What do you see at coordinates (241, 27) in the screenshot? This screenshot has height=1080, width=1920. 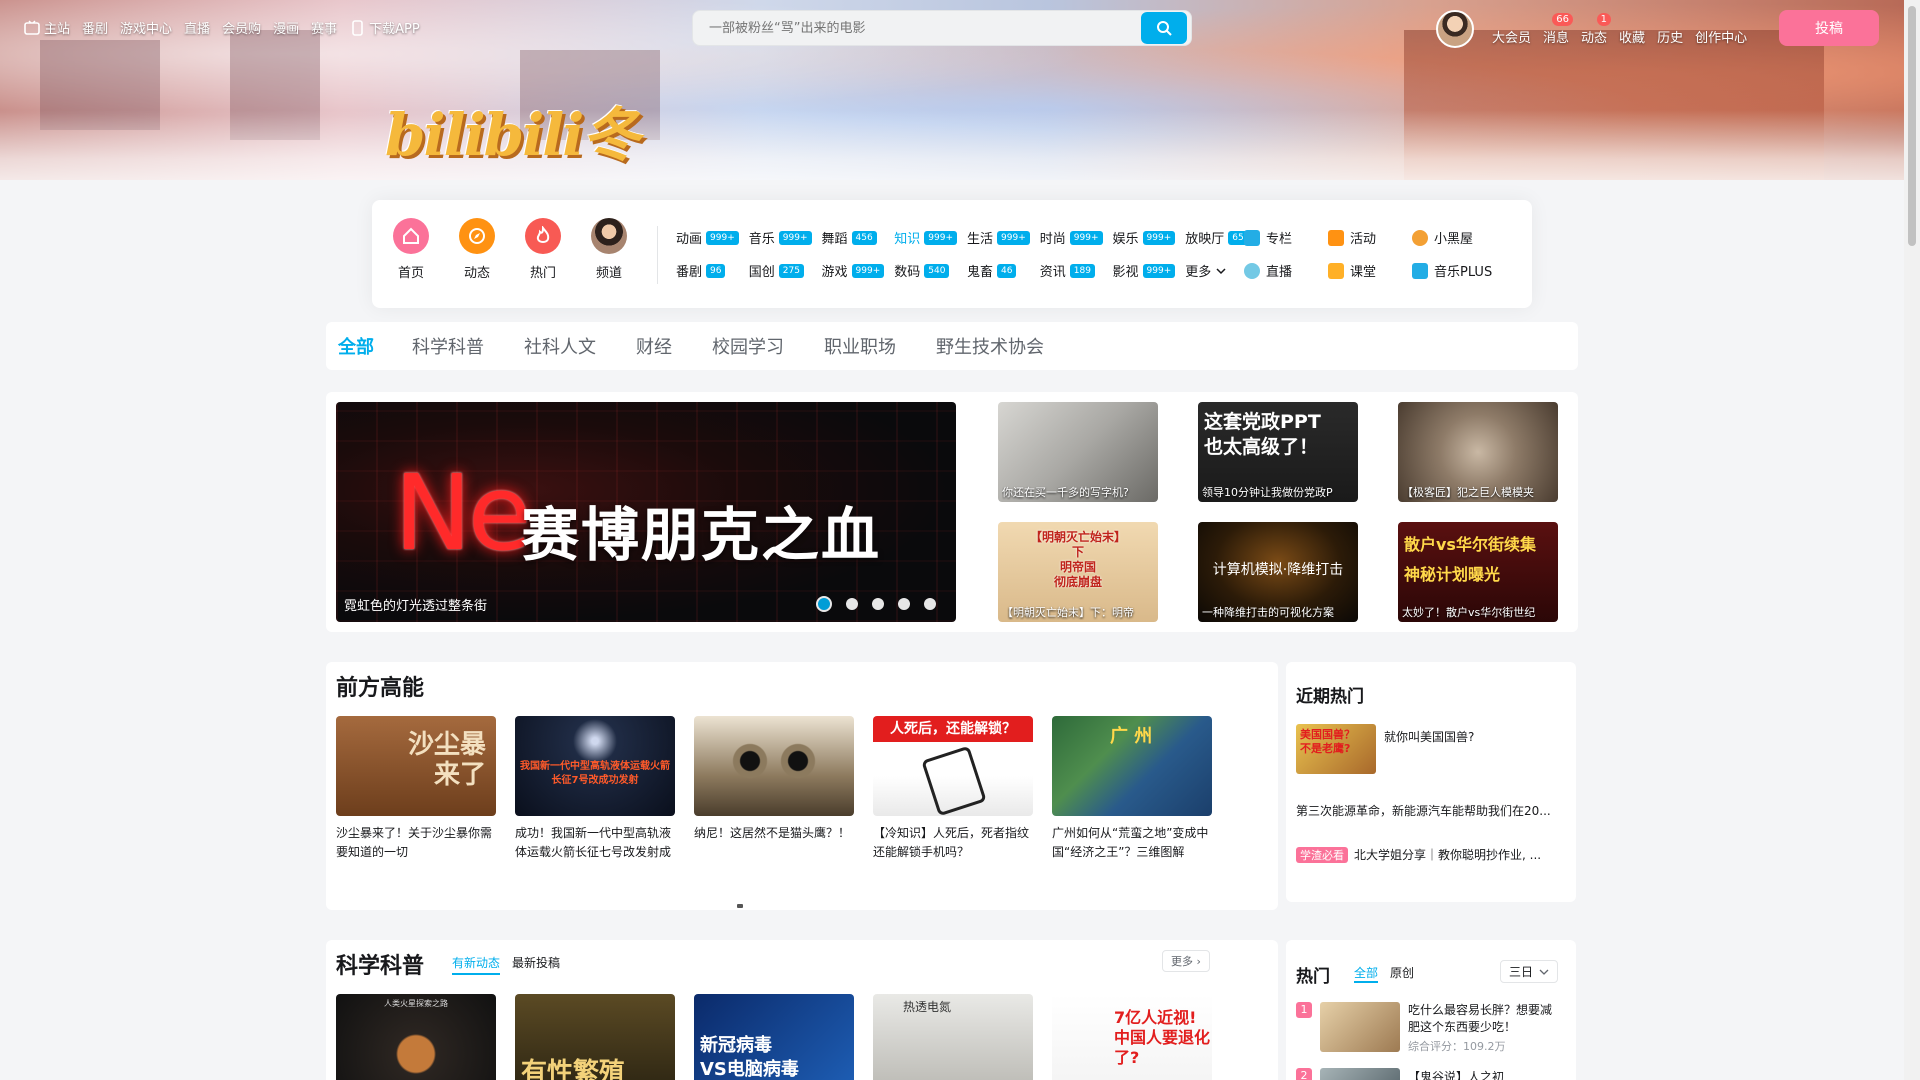 I see `nav-link-mall: 会员购` at bounding box center [241, 27].